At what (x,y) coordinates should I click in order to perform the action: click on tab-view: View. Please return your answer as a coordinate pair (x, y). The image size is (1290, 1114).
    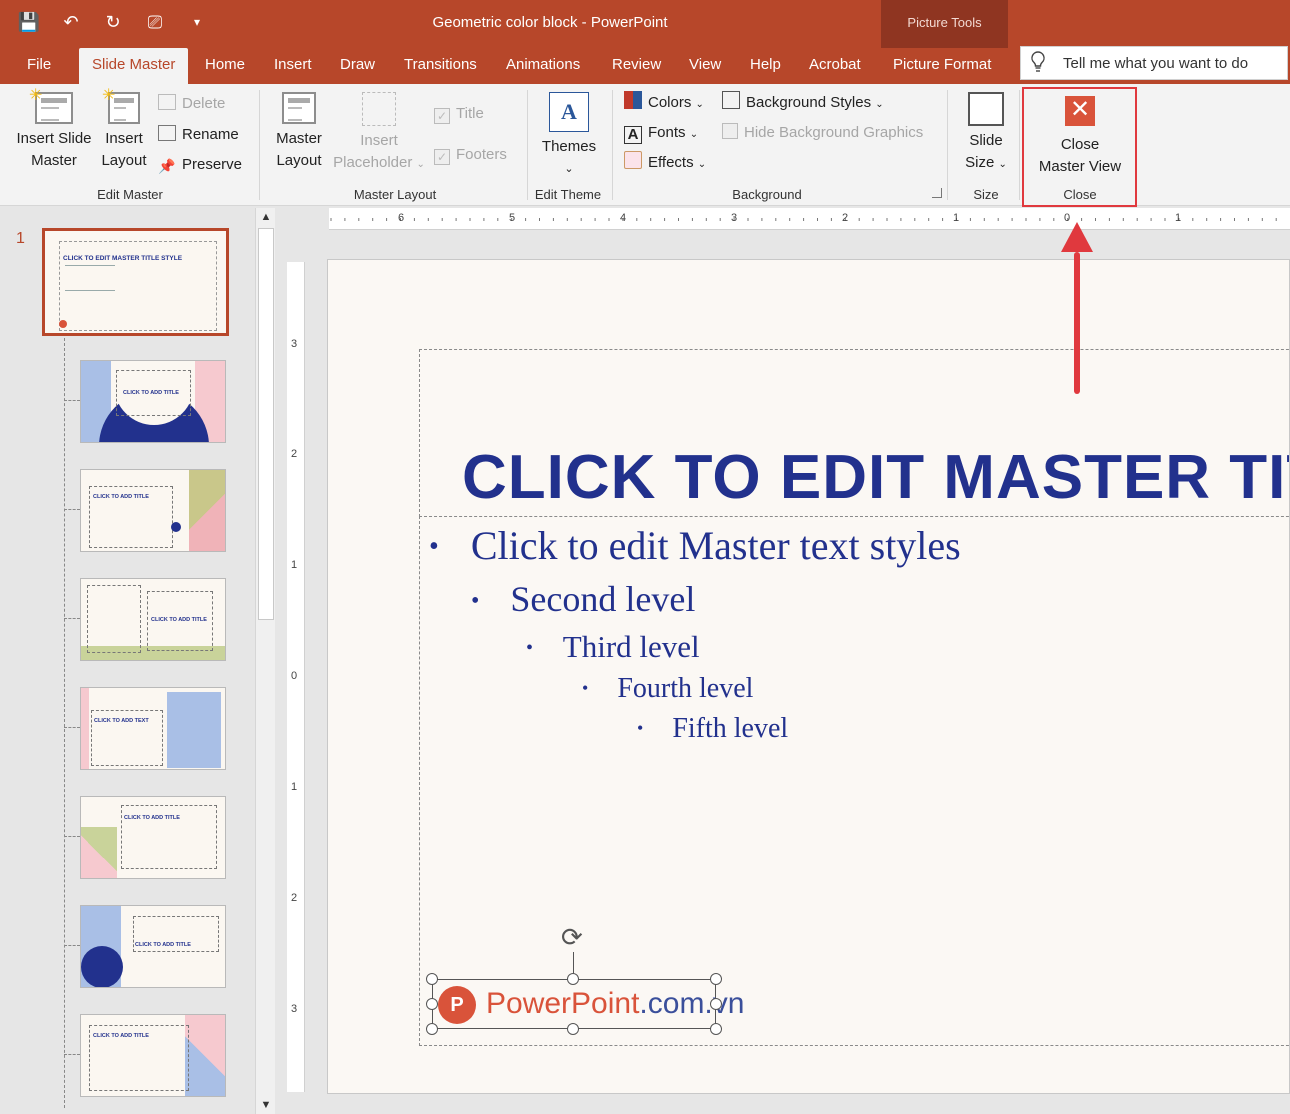
    Looking at the image, I should click on (705, 66).